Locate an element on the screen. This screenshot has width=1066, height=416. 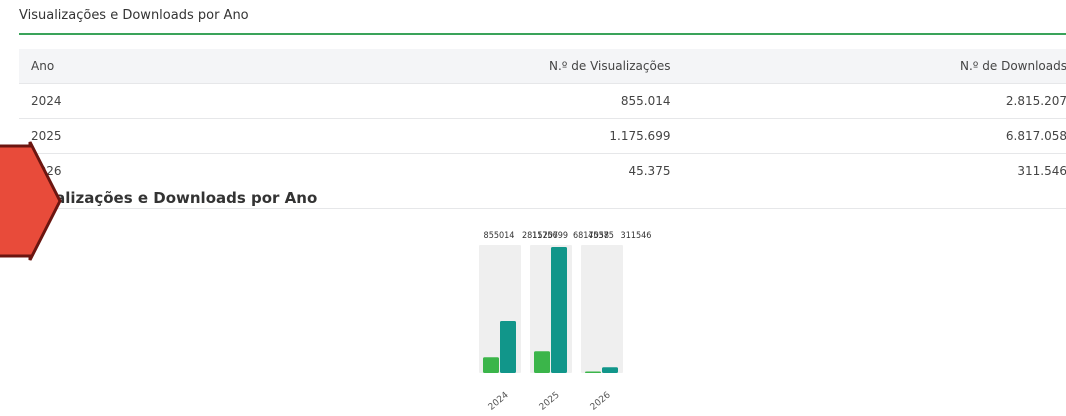
section-title: Visualizações e Downloads por Ano is located at coordinates (134, 15).